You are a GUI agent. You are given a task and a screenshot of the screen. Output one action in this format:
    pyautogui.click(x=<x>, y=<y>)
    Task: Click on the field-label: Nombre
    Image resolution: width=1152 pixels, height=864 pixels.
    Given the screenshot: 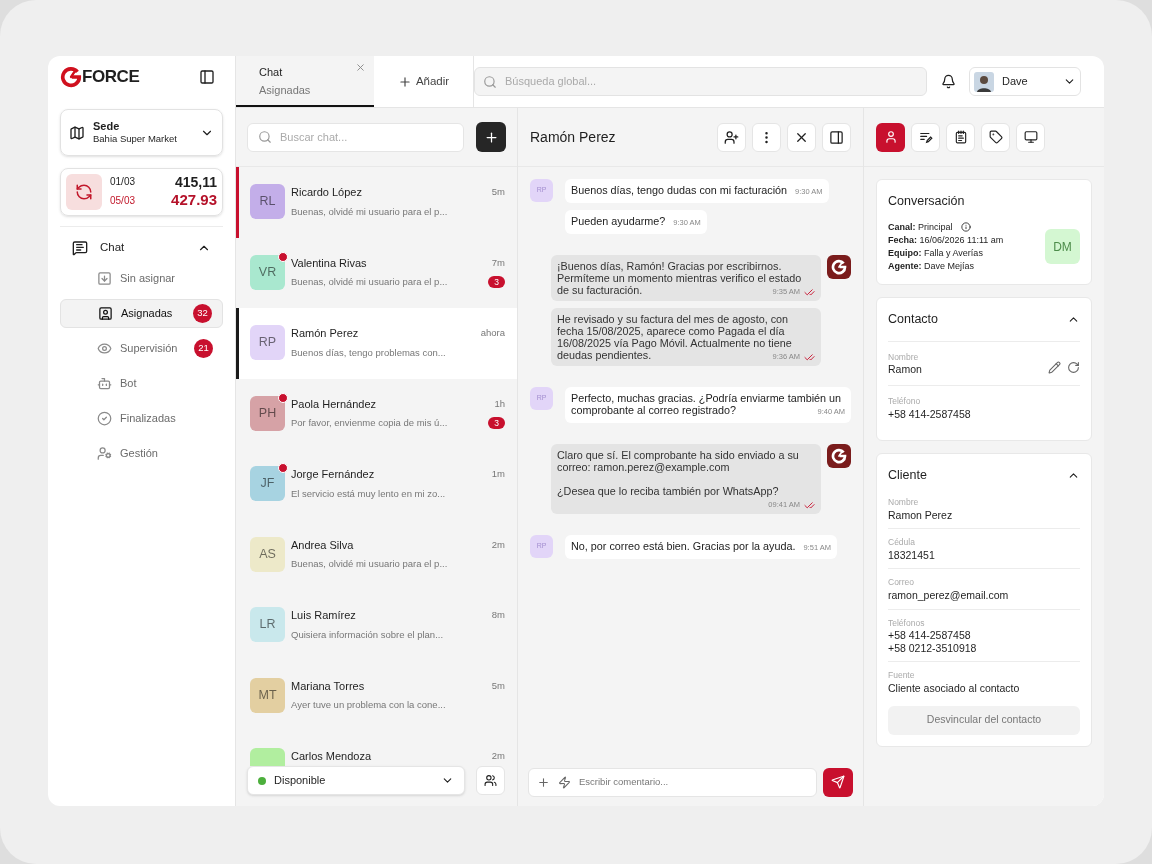 What is the action you would take?
    pyautogui.click(x=904, y=357)
    